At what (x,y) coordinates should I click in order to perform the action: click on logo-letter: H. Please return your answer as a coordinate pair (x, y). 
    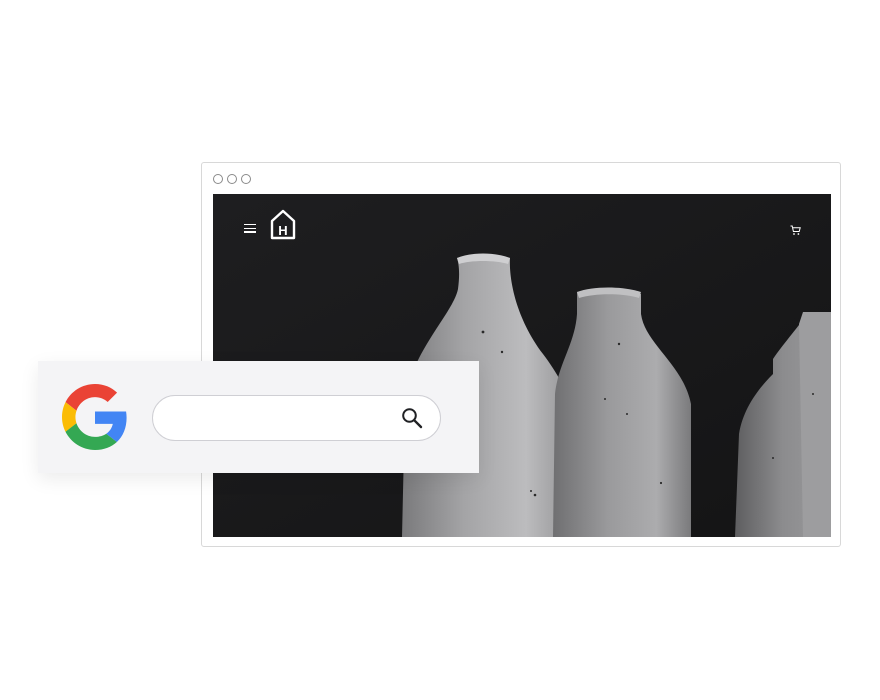
    Looking at the image, I should click on (282, 230).